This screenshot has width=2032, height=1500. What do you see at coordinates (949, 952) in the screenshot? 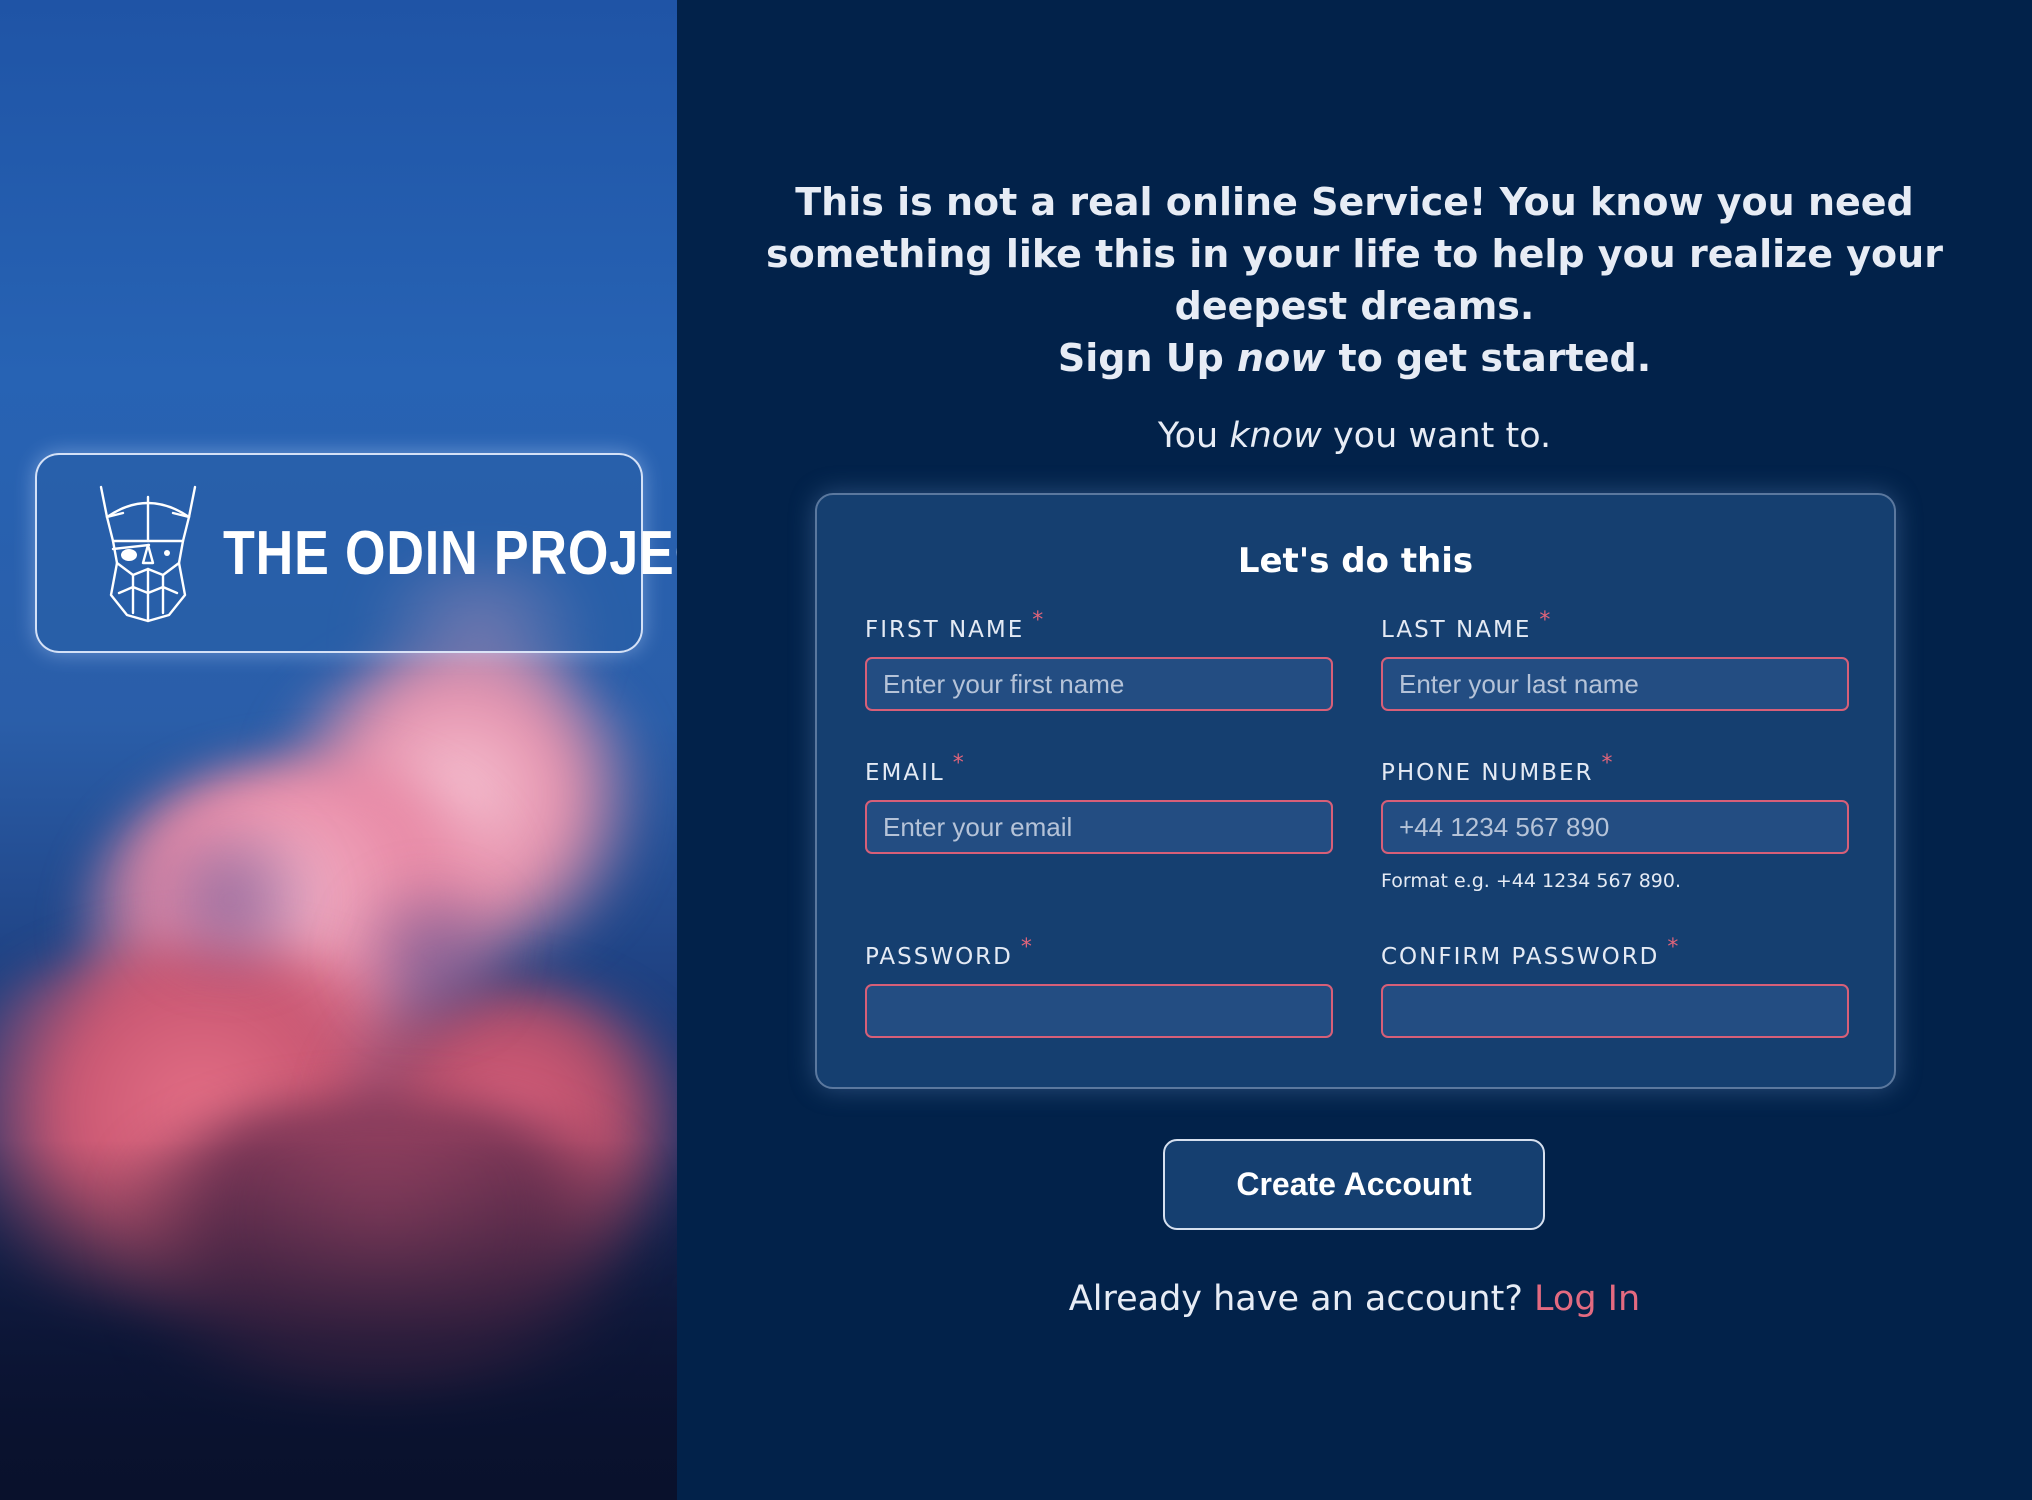
I see `password-label: PASSWORD *` at bounding box center [949, 952].